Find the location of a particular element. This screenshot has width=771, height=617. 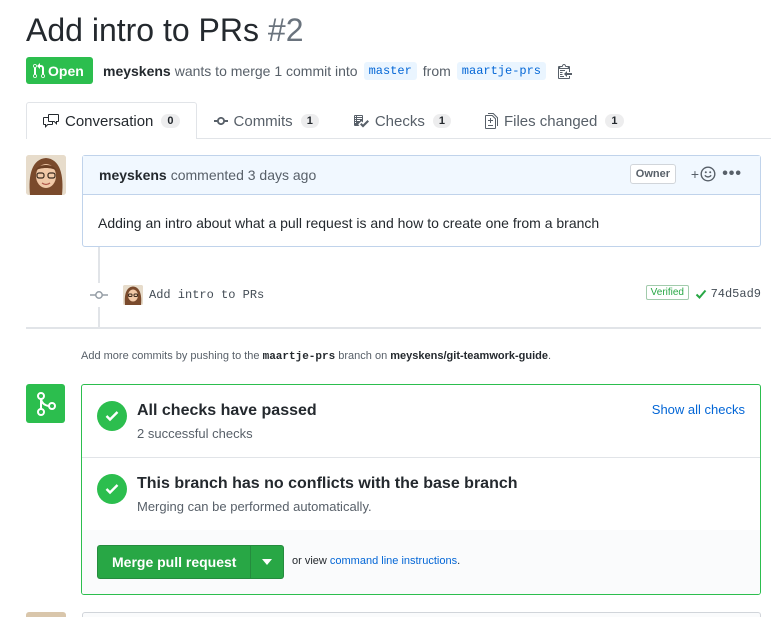

tab-counter: 0 is located at coordinates (170, 121).